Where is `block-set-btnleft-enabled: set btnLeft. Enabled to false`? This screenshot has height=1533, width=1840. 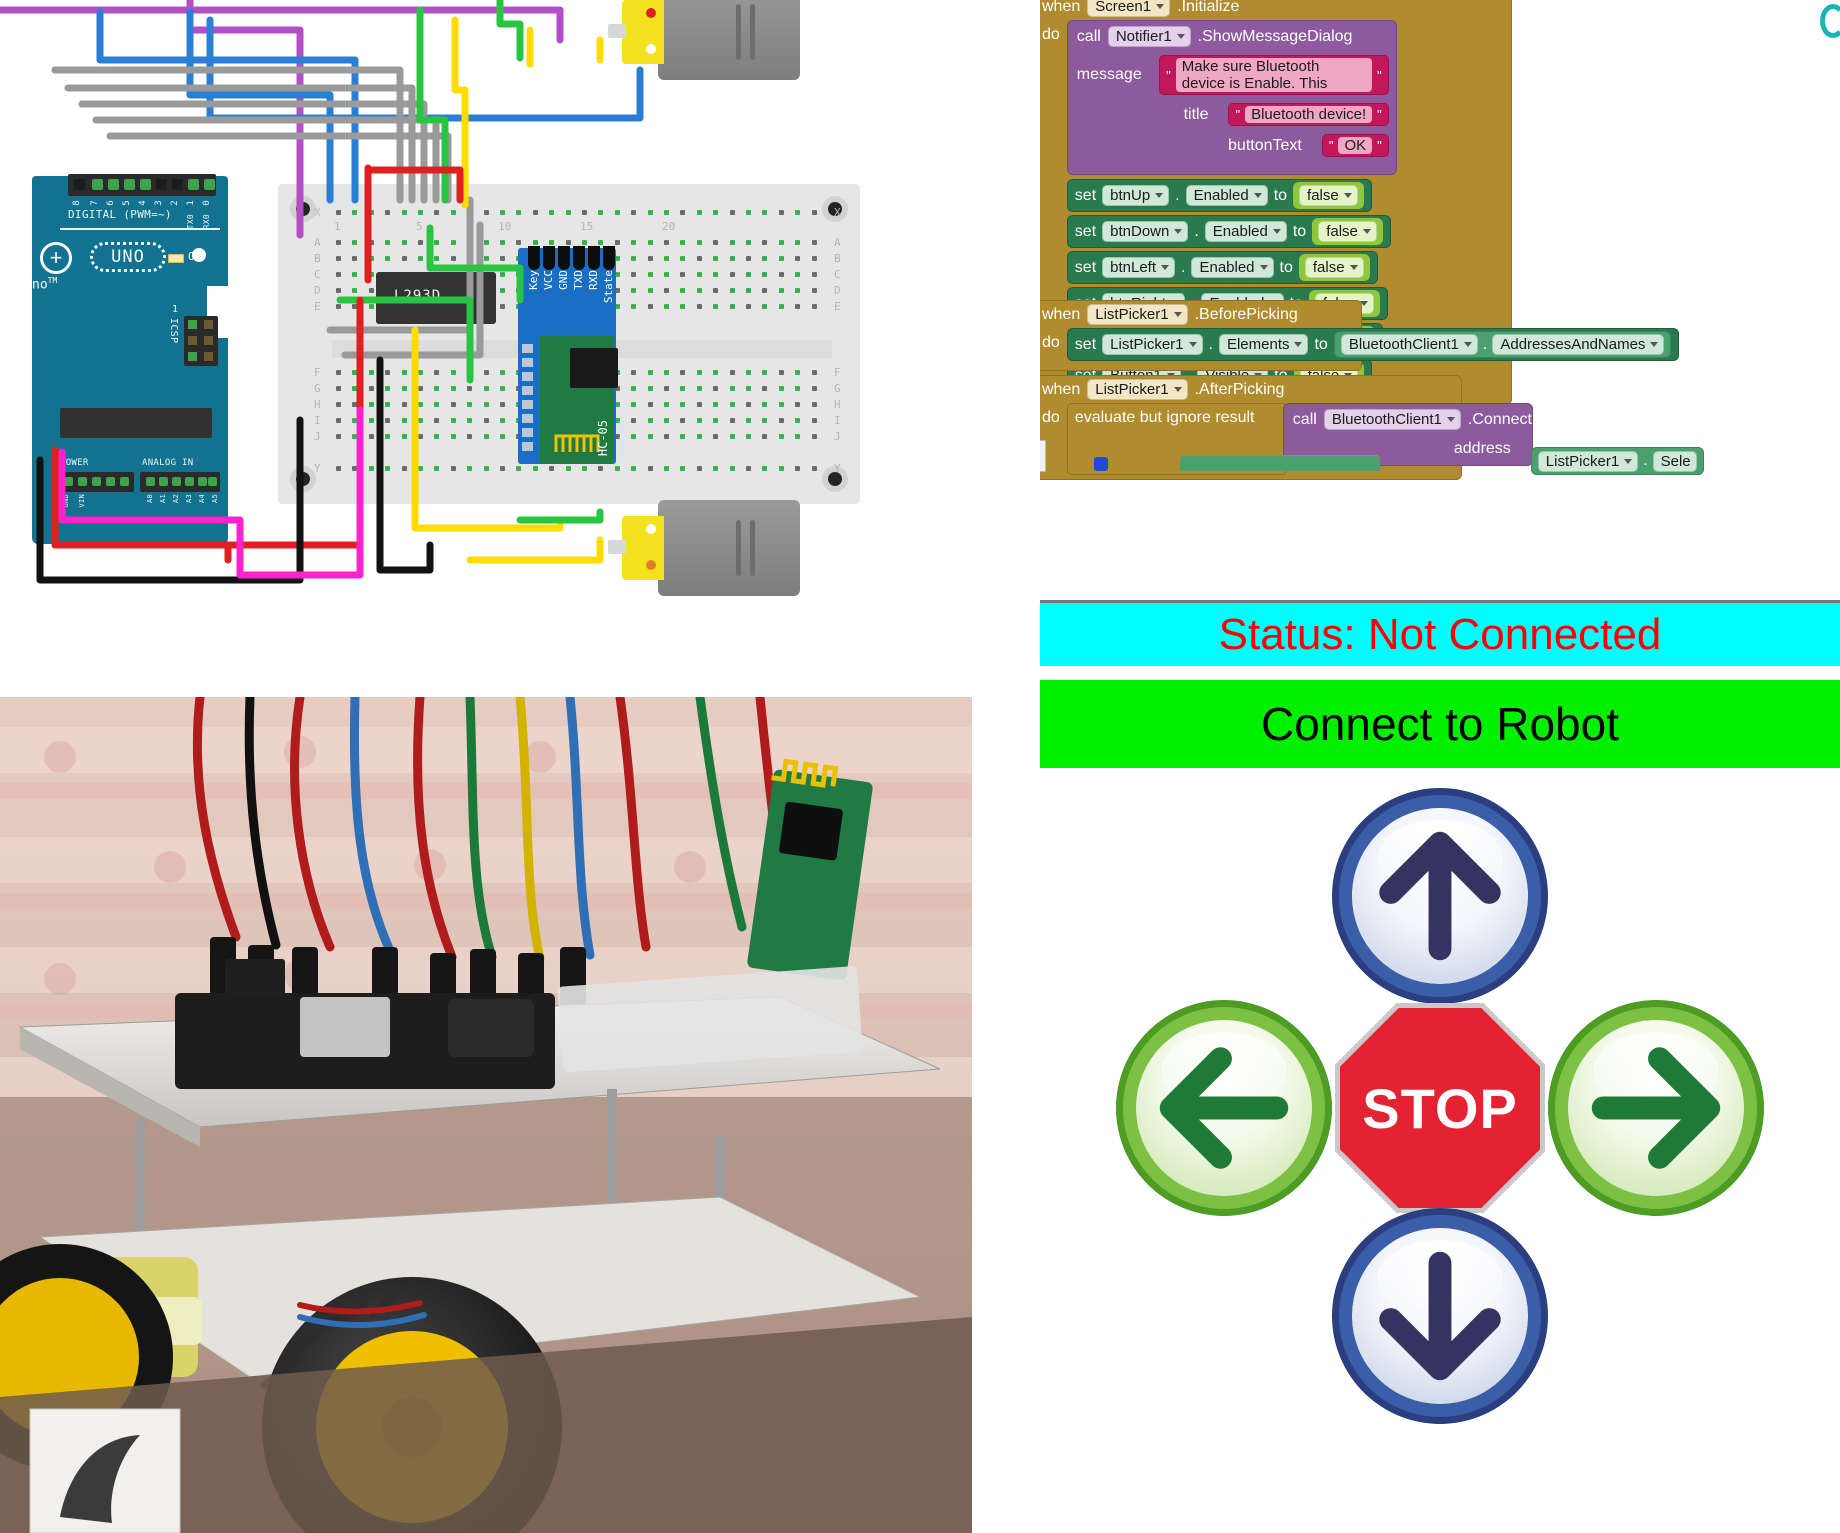 block-set-btnleft-enabled: set btnLeft. Enabled to false is located at coordinates (1222, 267).